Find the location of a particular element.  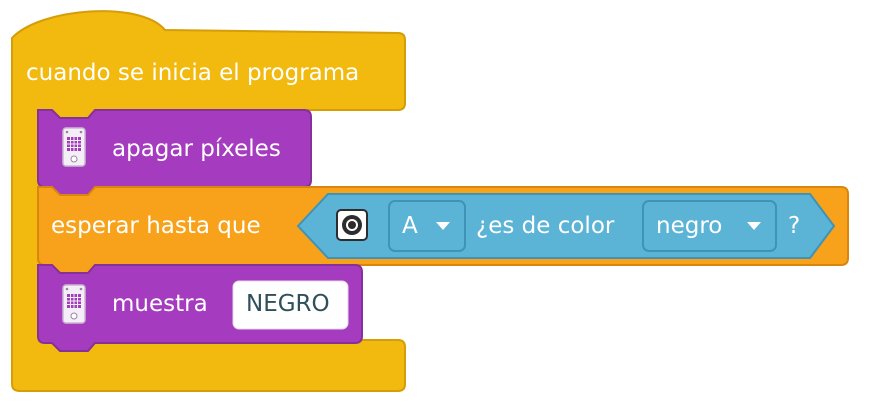

is-color-label: ¿es de color is located at coordinates (545, 226).